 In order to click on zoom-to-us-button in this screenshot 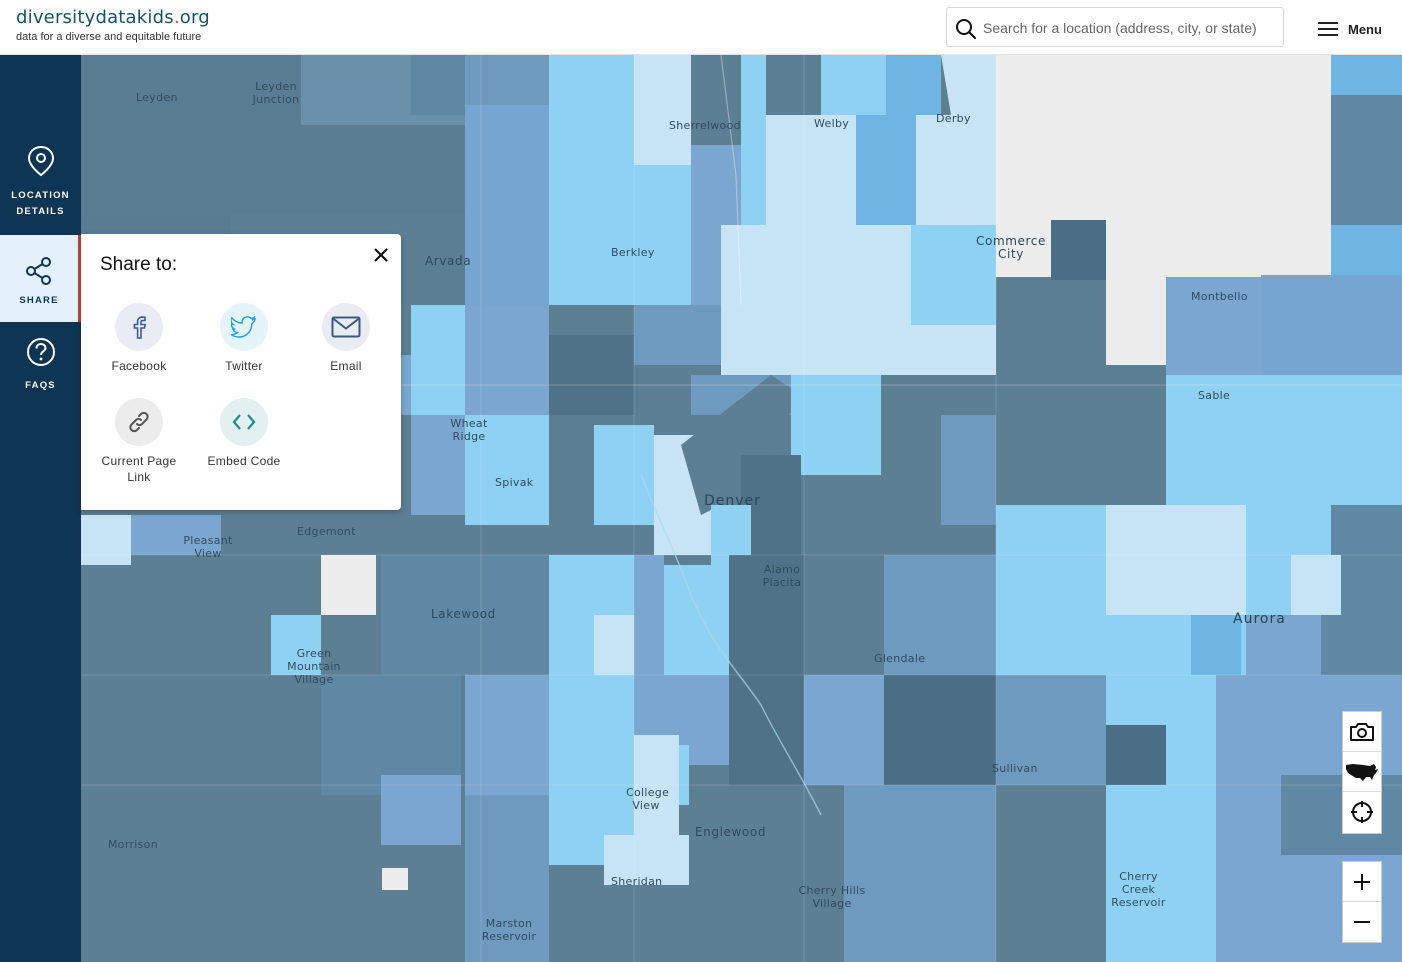, I will do `click(1362, 772)`.